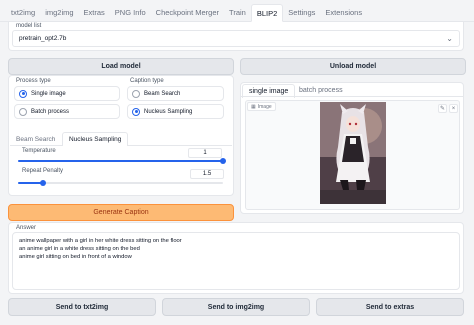  Describe the element at coordinates (23, 13) in the screenshot. I see `tab-txt2img: txt2img` at that location.